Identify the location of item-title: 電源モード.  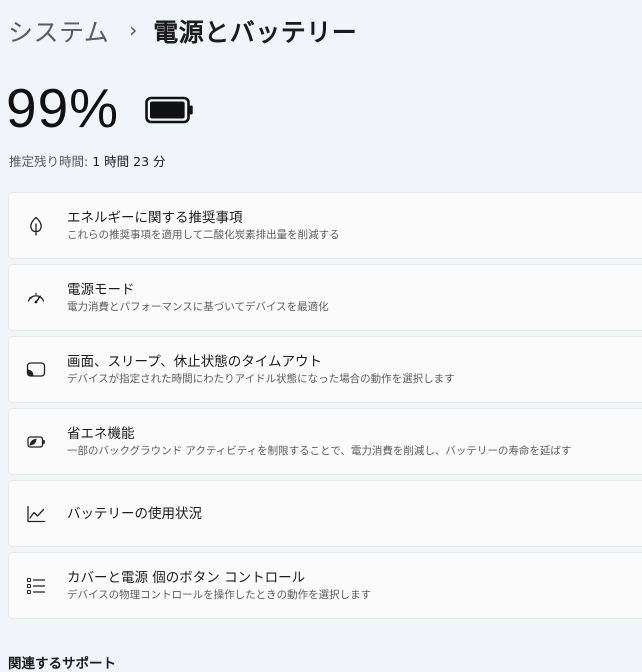
(101, 289).